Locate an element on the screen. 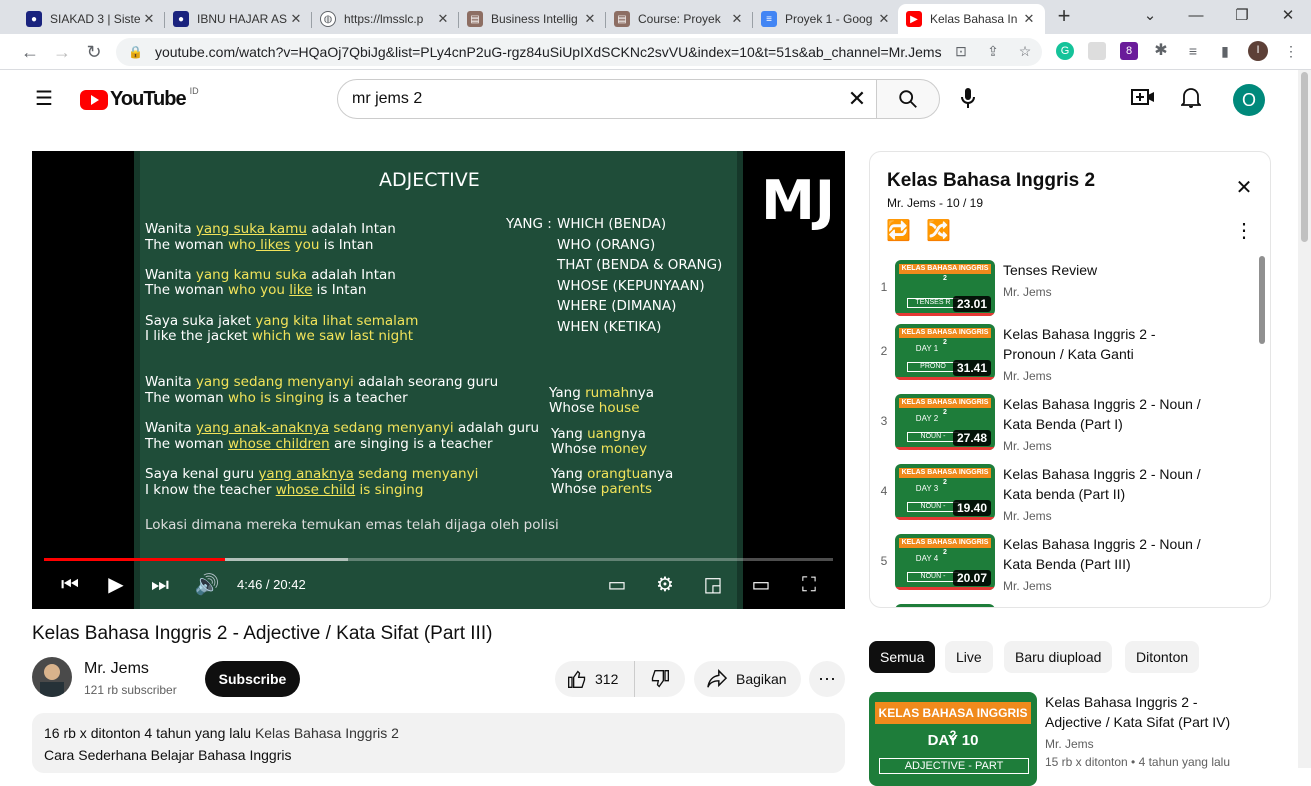 This screenshot has height=786, width=1311. playlist-index: 1 is located at coordinates (884, 287).